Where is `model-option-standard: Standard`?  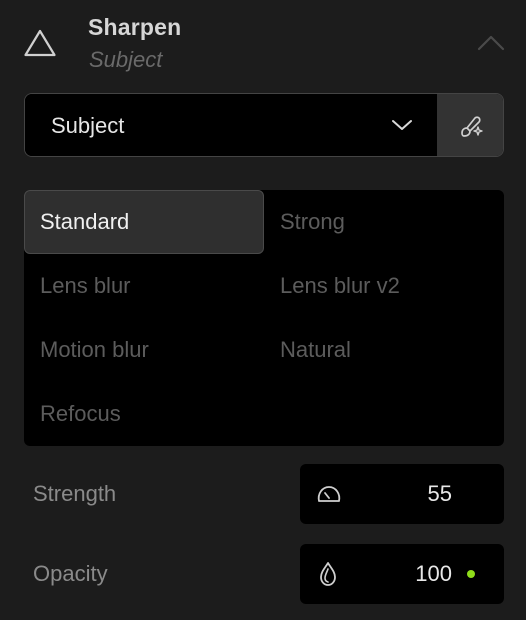 model-option-standard: Standard is located at coordinates (144, 222).